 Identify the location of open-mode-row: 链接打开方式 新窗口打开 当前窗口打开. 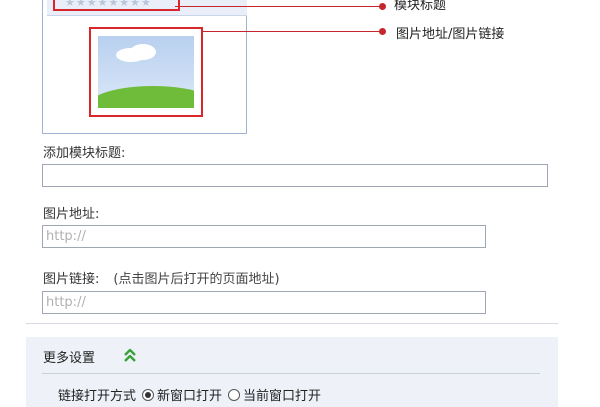
(189, 394).